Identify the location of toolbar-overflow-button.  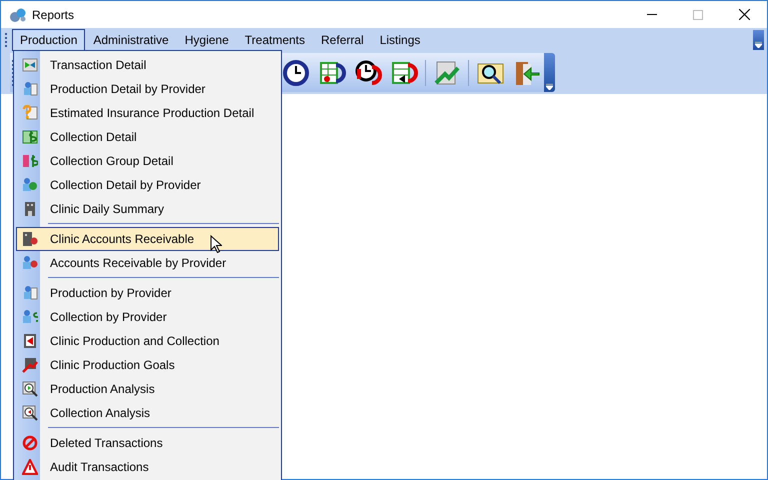
(549, 72).